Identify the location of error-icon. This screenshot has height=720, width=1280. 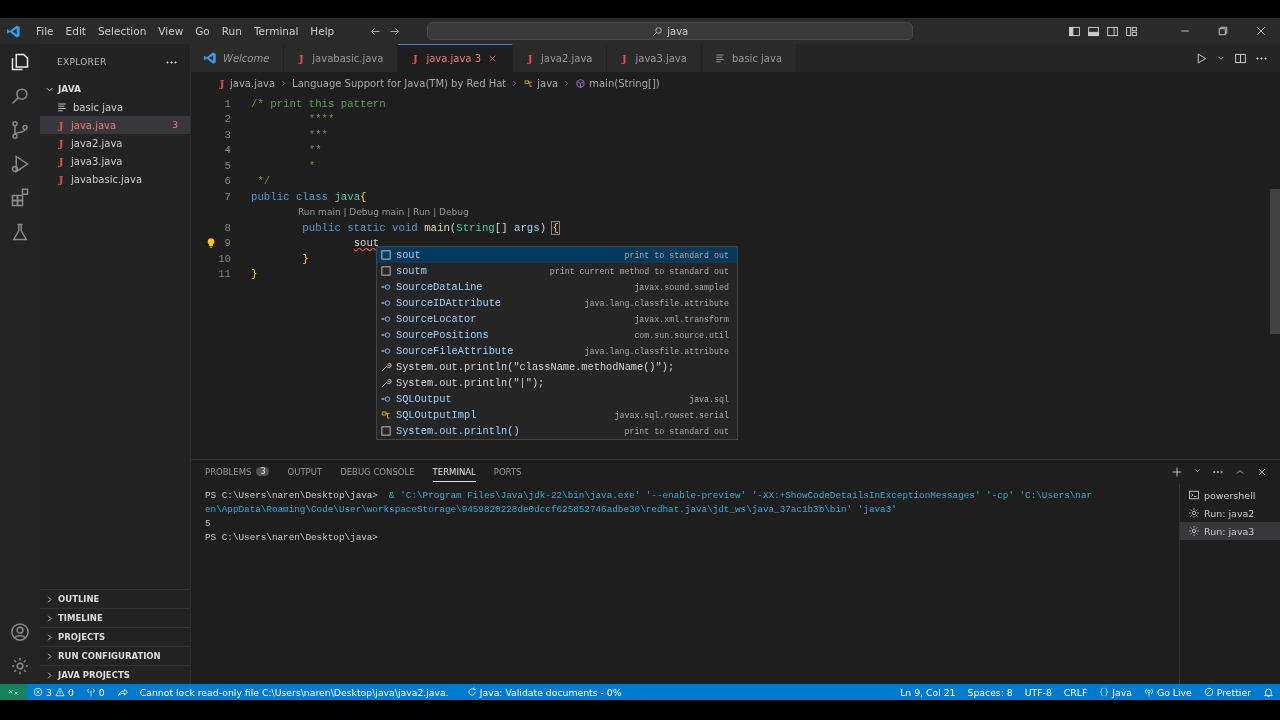
(38, 692).